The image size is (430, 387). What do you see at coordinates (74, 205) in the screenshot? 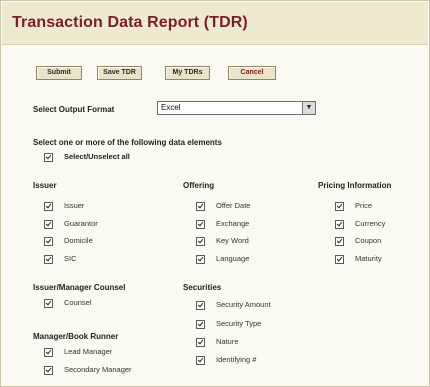
I see `checkbox-label: Issuer` at bounding box center [74, 205].